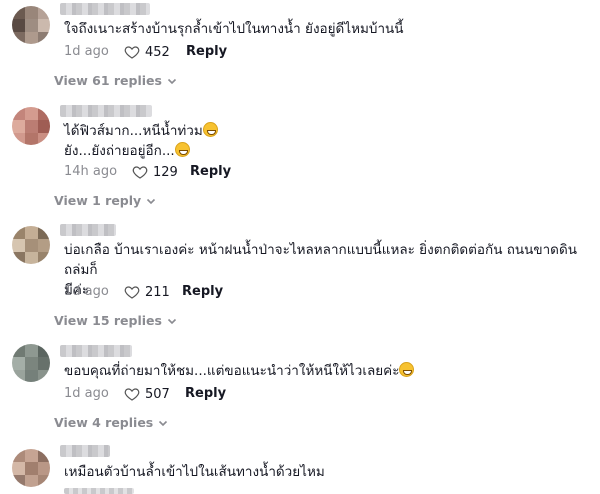 The width and height of the screenshot is (600, 494). I want to click on comment-meta-cropped, so click(99, 491).